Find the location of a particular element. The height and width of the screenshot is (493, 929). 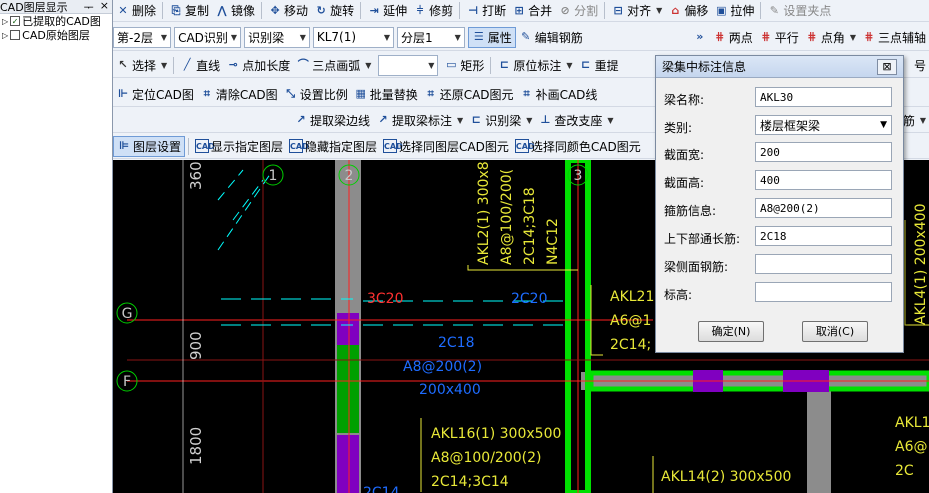

edit-rebar-button: ✎ 编辑钢筋 is located at coordinates (551, 37).